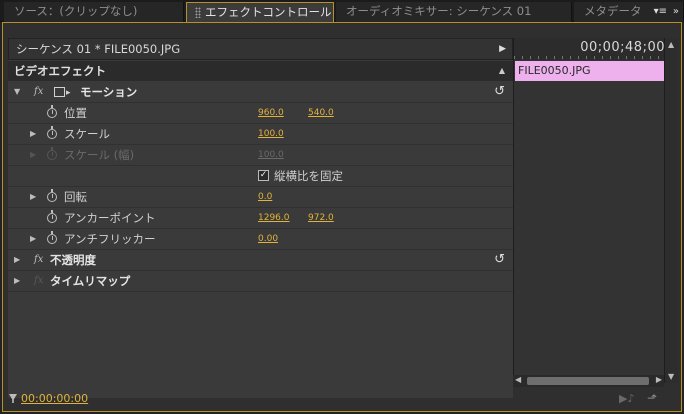 Image resolution: width=684 pixels, height=414 pixels. I want to click on property-row-anti-flicker: ▶ アンチフリッカー 0.00, so click(260, 239).